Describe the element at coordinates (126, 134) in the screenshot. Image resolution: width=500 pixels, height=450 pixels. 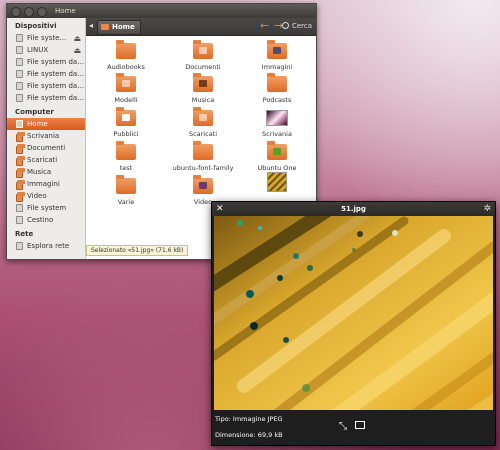
I see `file-label: Pubblici` at that location.